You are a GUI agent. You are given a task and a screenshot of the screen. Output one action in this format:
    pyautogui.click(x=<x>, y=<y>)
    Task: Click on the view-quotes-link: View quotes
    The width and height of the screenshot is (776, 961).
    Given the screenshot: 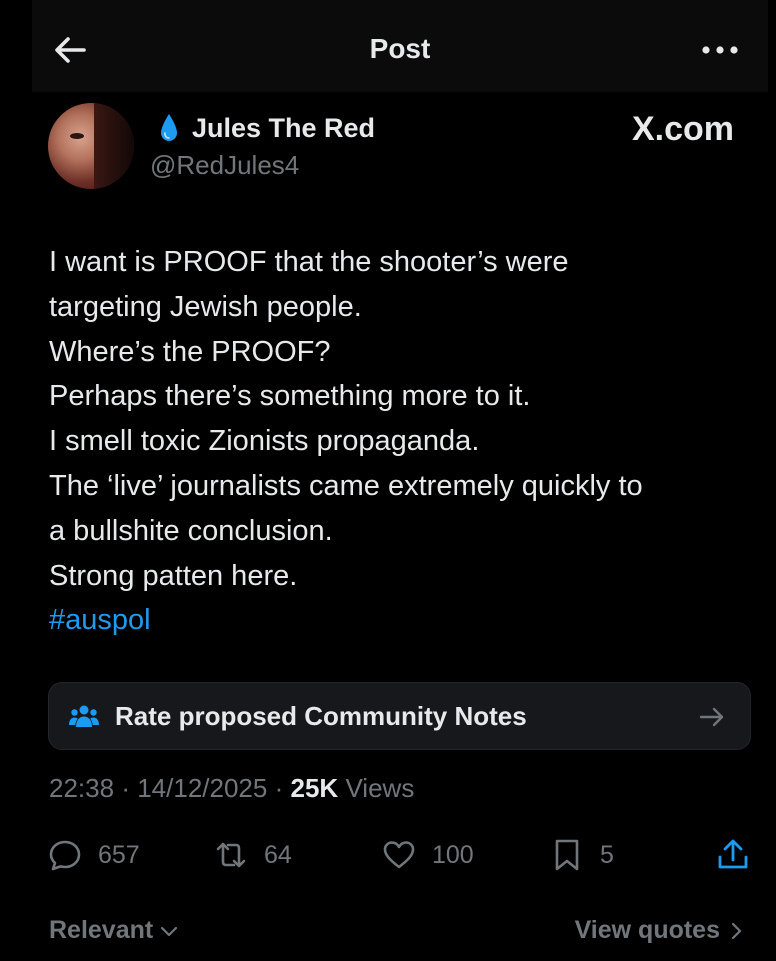 What is the action you would take?
    pyautogui.click(x=660, y=930)
    